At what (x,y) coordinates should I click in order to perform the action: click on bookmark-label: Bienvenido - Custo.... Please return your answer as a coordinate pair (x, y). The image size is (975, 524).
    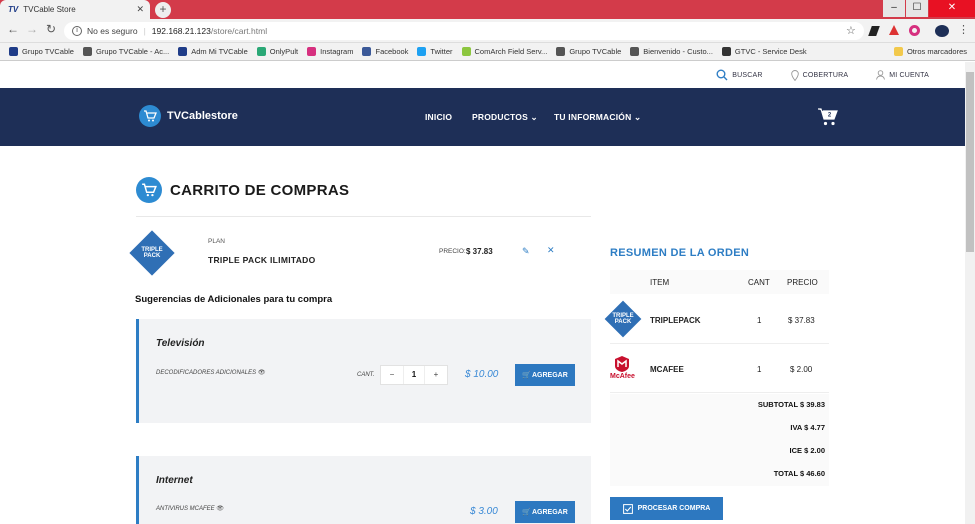
    Looking at the image, I should click on (678, 51).